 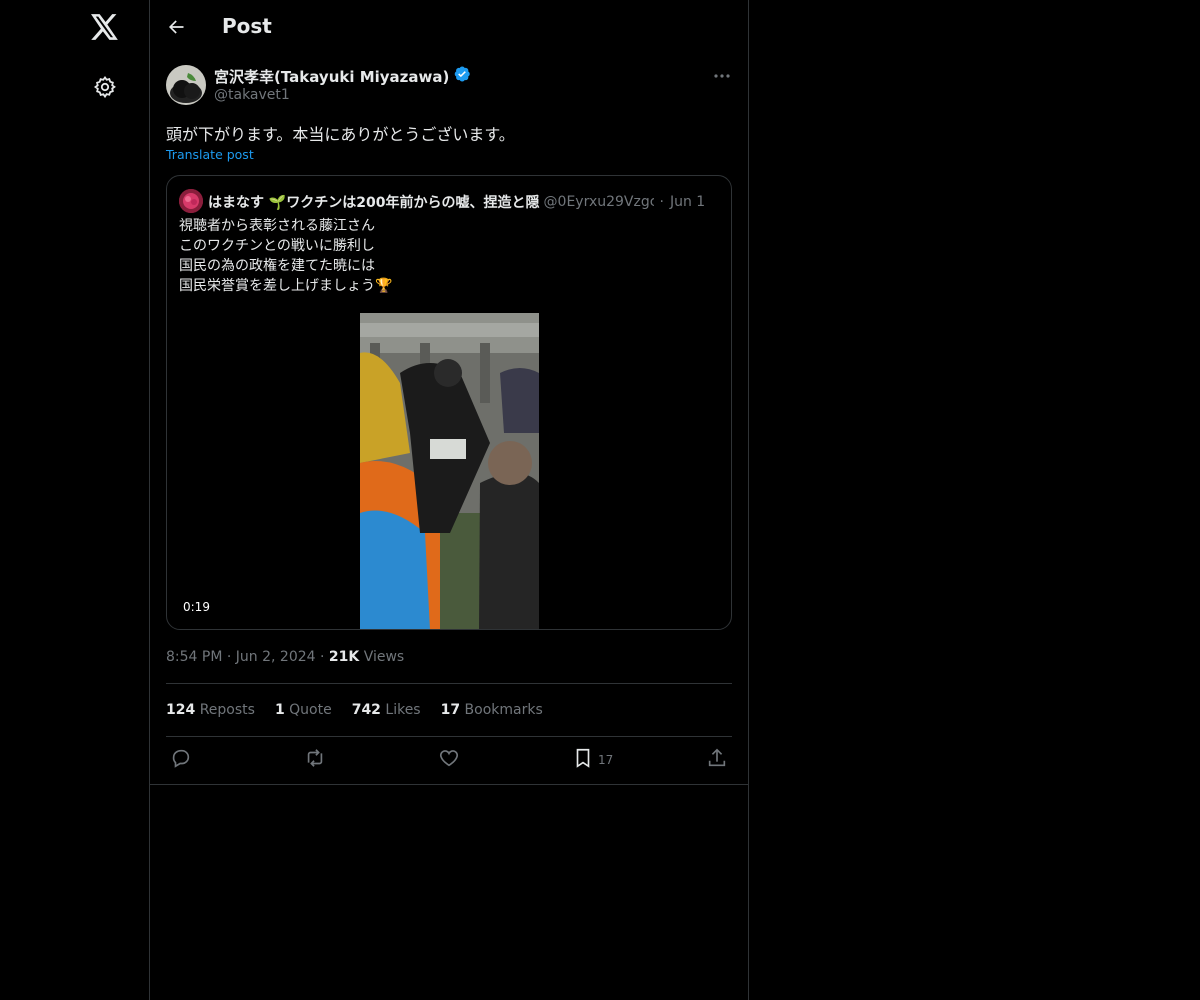 What do you see at coordinates (366, 710) in the screenshot?
I see `likes-count: 742` at bounding box center [366, 710].